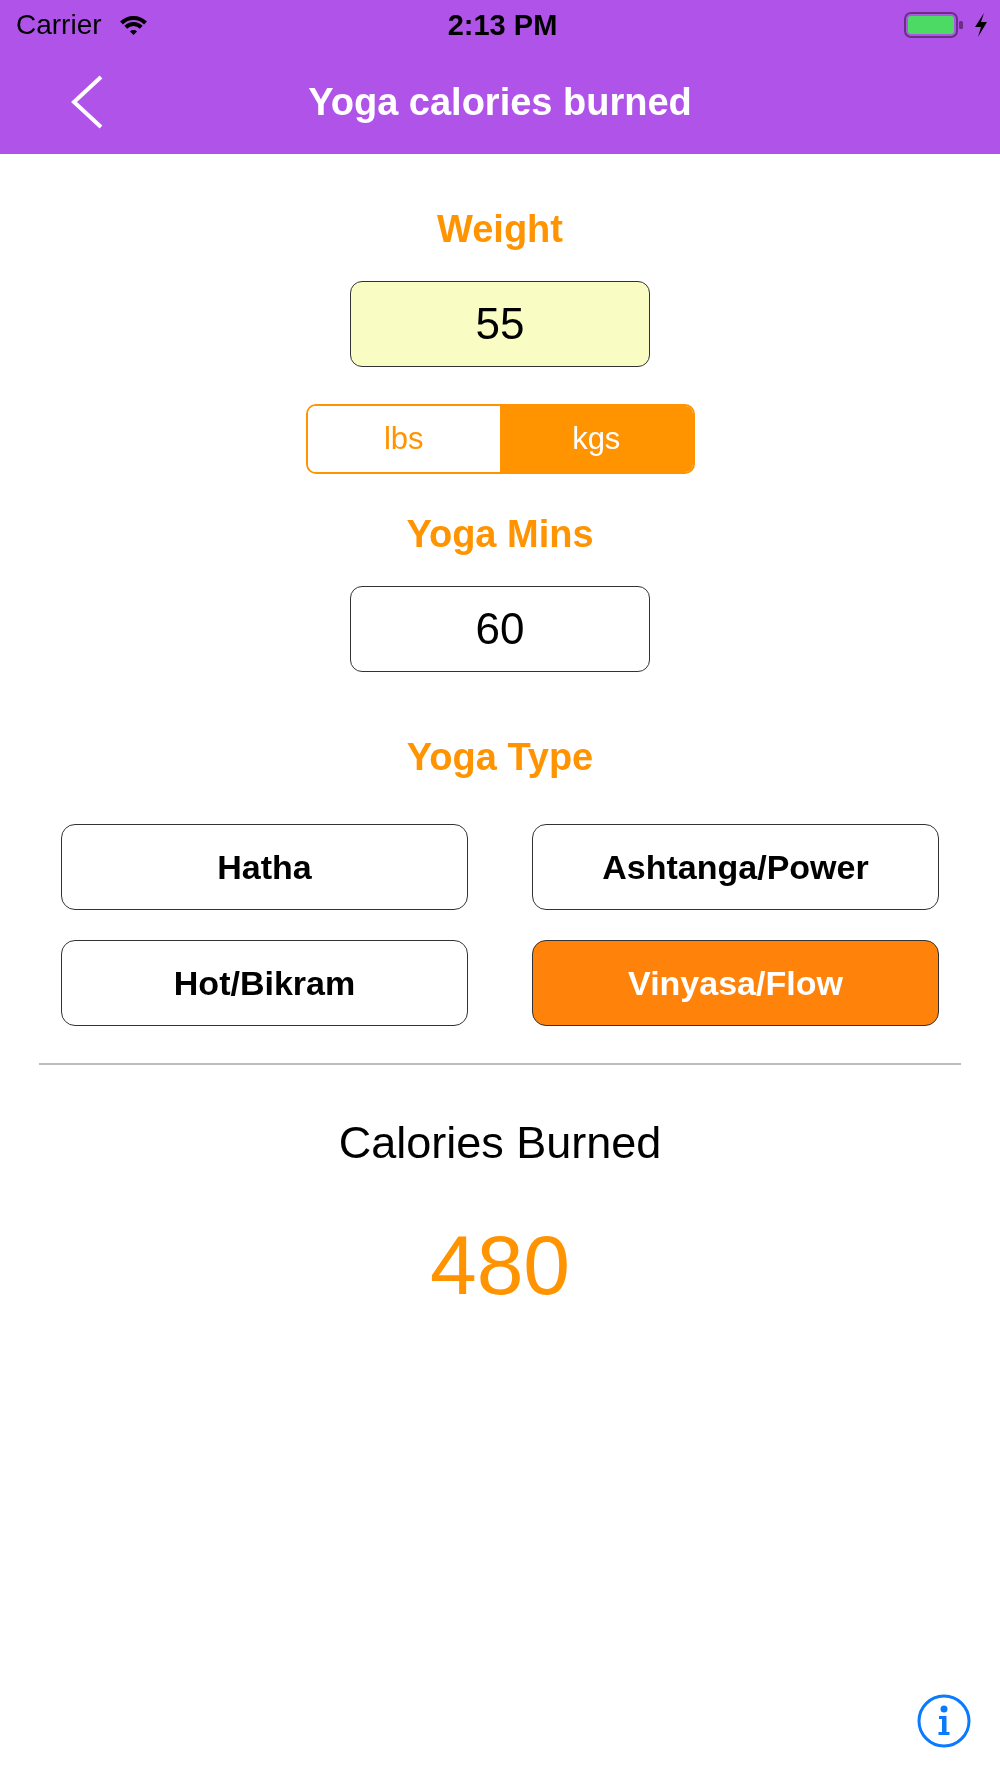 The width and height of the screenshot is (1000, 1778). I want to click on clock-time: 2:13 PM, so click(502, 25).